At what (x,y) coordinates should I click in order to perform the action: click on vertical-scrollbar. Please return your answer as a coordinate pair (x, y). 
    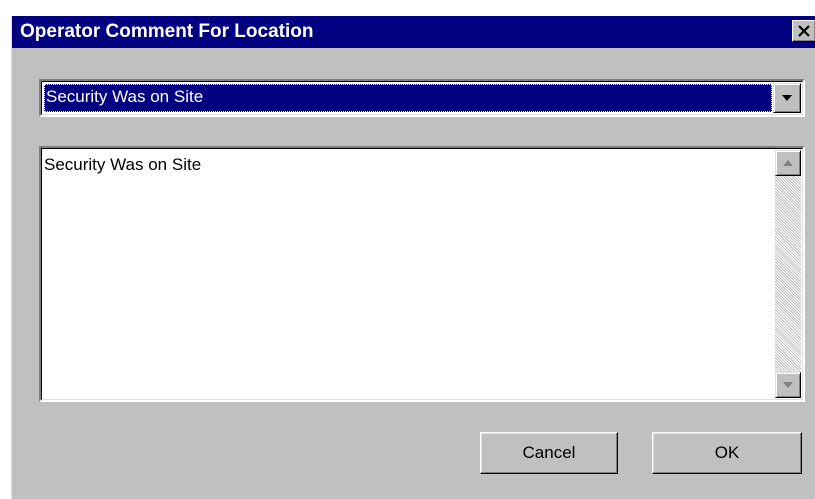
    Looking at the image, I should click on (788, 274).